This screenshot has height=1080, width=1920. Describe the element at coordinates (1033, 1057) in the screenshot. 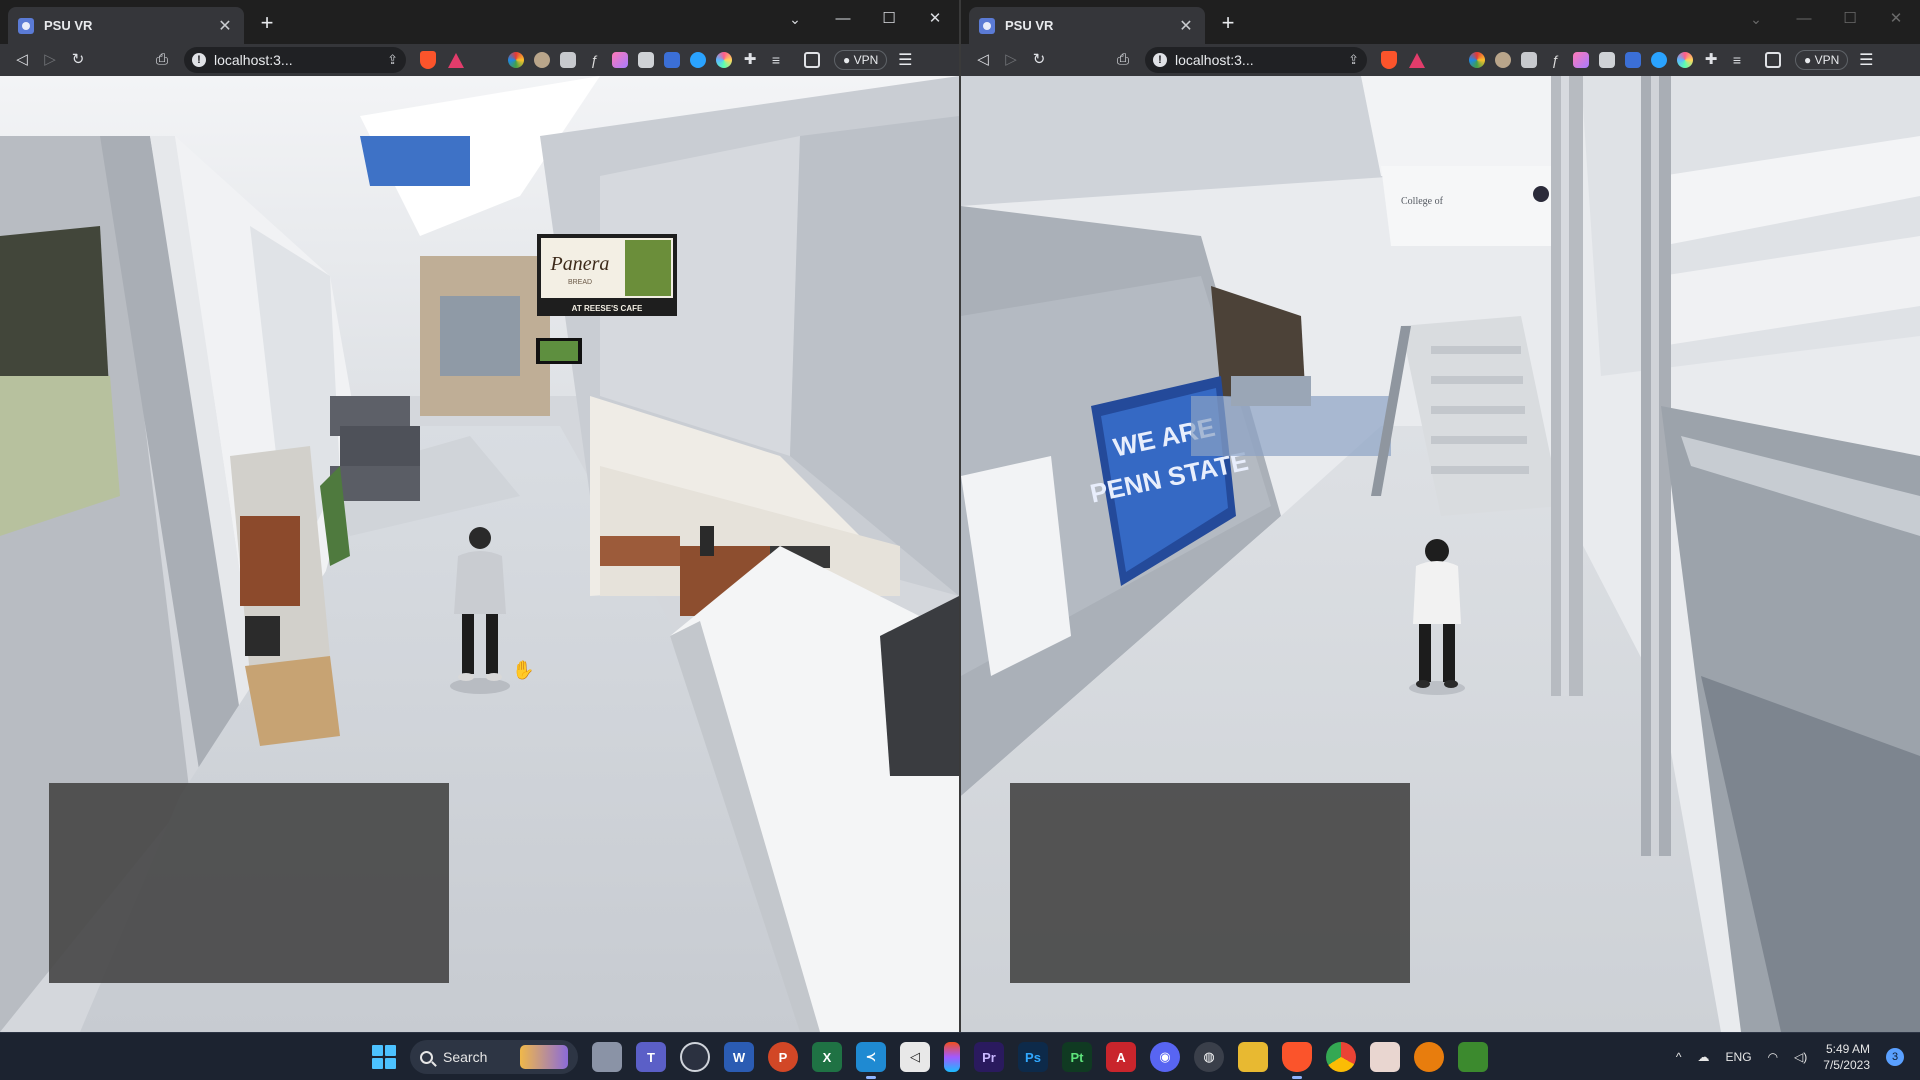

I see `photoshop-app-icon: Ps` at that location.